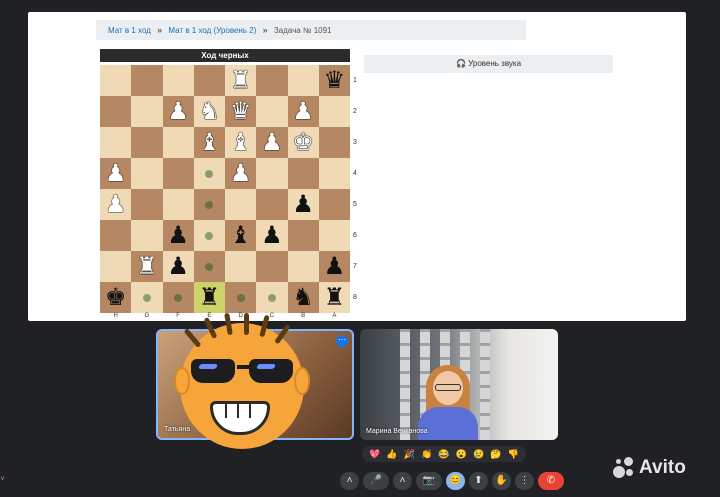 The image size is (720, 497). Describe the element at coordinates (455, 481) in the screenshot. I see `reactions-button: 😊` at that location.